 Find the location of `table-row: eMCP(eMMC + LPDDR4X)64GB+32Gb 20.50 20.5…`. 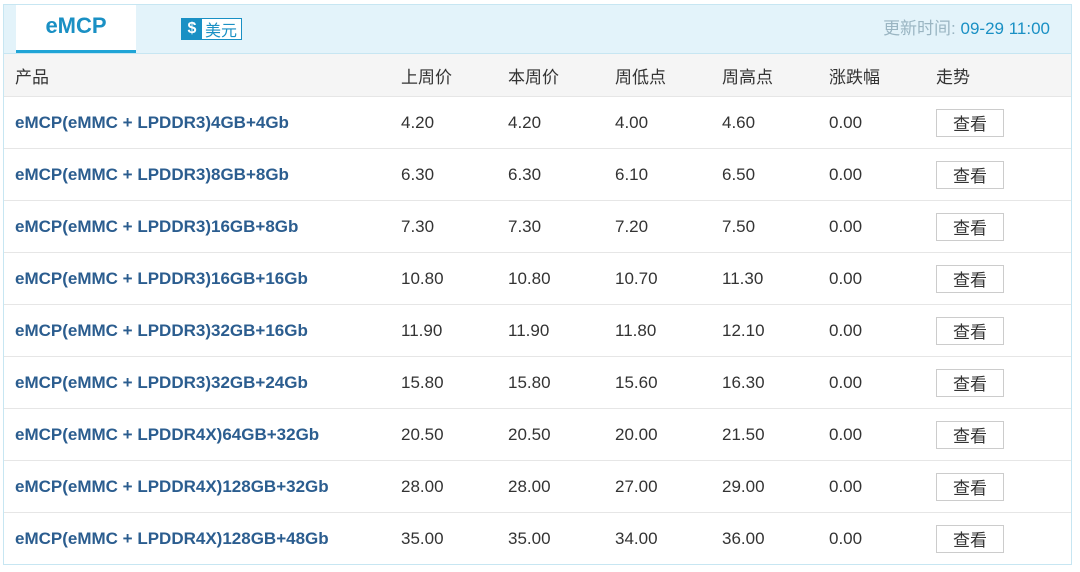

table-row: eMCP(eMMC + LPDDR4X)64GB+32Gb 20.50 20.5… is located at coordinates (537, 434).